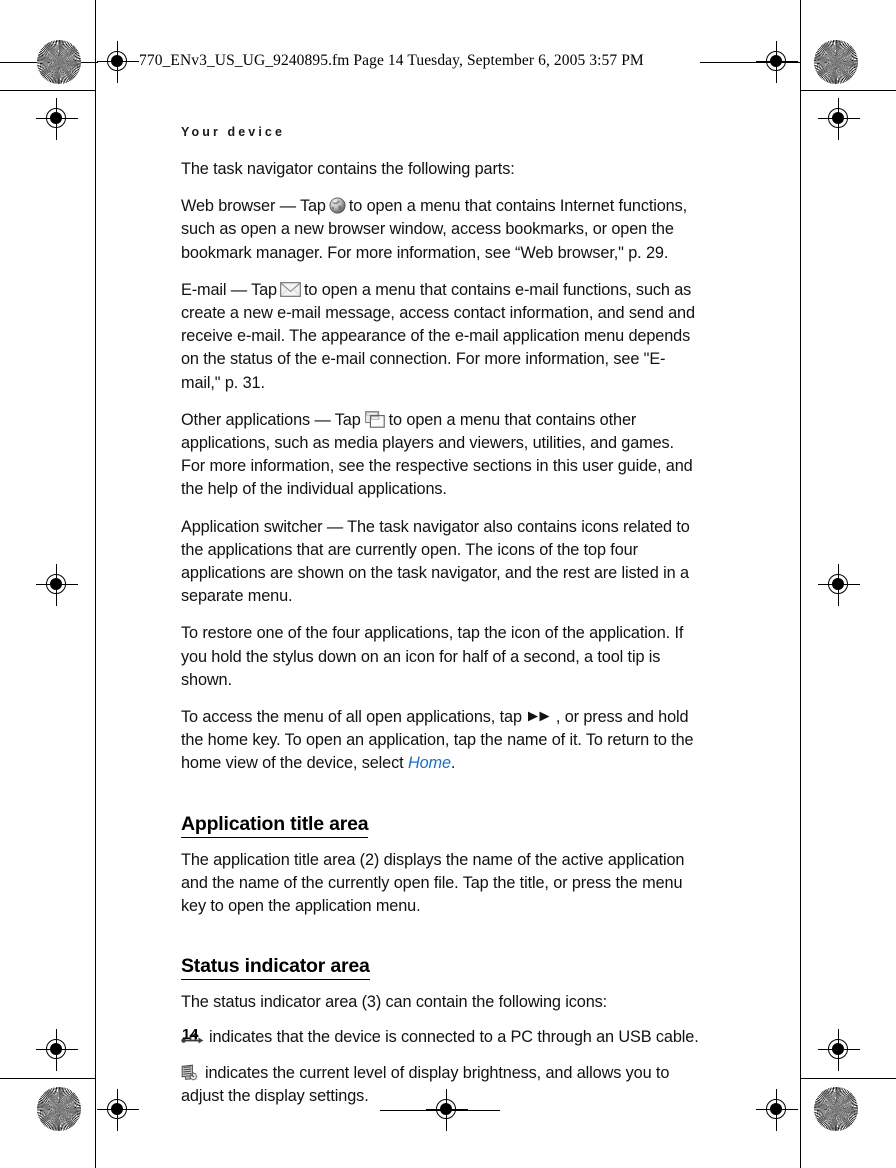 Image resolution: width=896 pixels, height=1168 pixels. Describe the element at coordinates (800, 584) in the screenshot. I see `trim-line-right` at that location.